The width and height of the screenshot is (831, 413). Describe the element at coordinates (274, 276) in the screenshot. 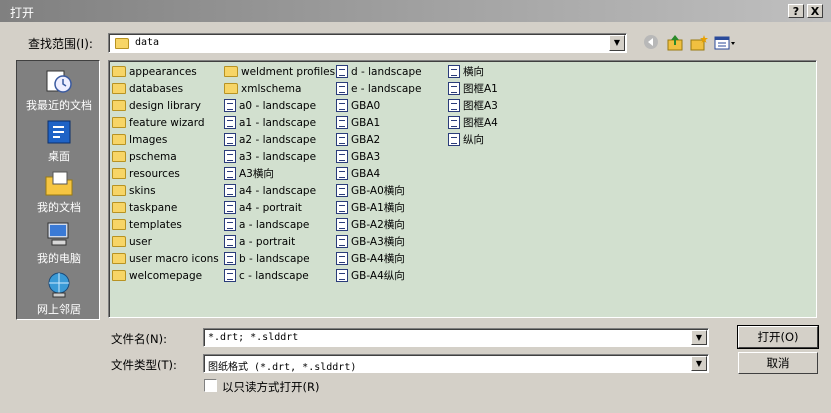

I see `item-name: c - landscape` at that location.